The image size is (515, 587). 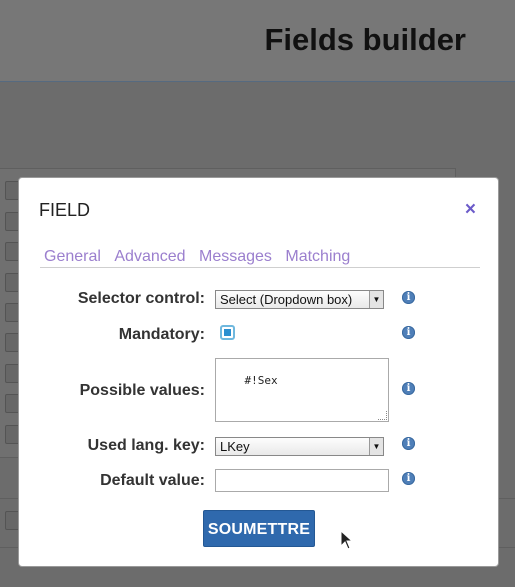 I want to click on default-value-input, so click(x=302, y=480).